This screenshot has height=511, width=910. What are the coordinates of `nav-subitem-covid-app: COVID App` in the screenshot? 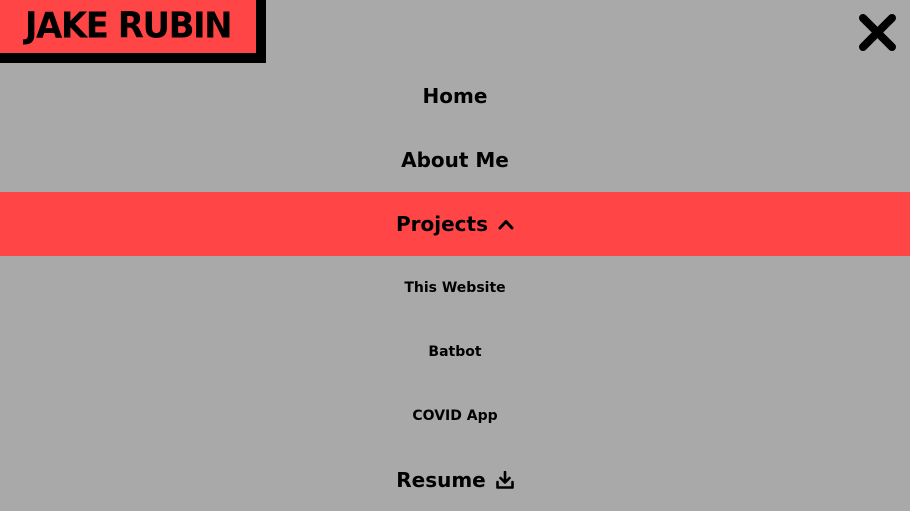 It's located at (455, 416).